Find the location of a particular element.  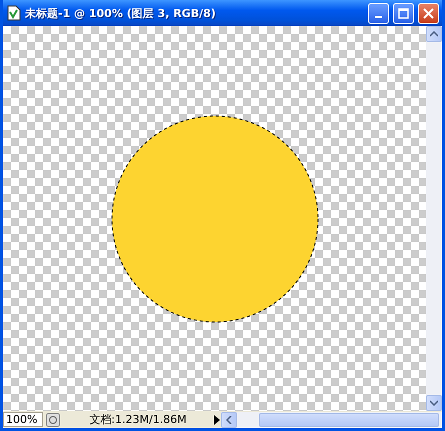

chevron-up-icon is located at coordinates (434, 34).